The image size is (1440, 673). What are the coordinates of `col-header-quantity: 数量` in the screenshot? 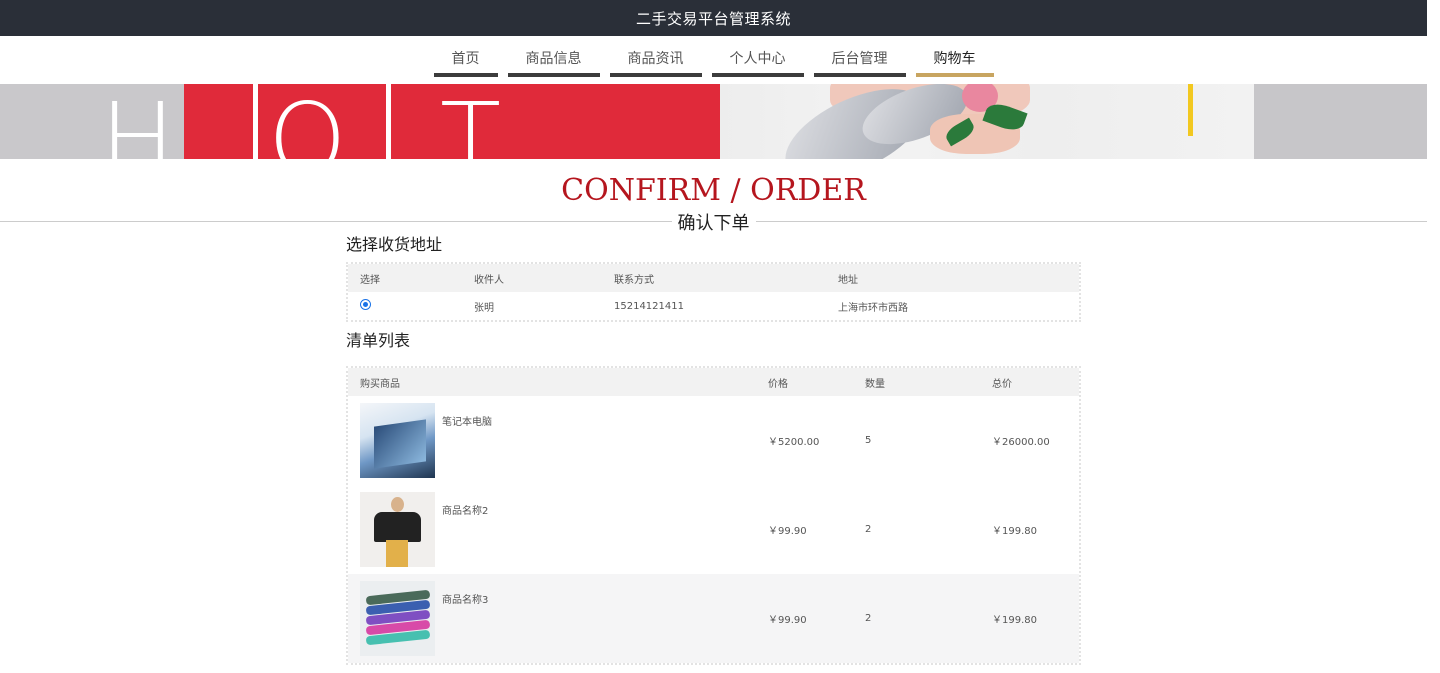 It's located at (916, 382).